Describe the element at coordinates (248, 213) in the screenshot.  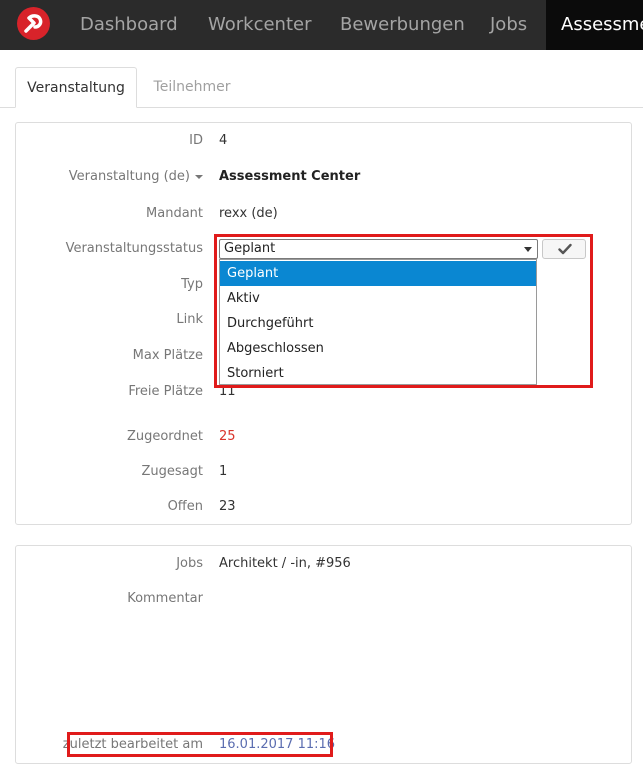
I see `mandant-value: rexx (de)` at that location.